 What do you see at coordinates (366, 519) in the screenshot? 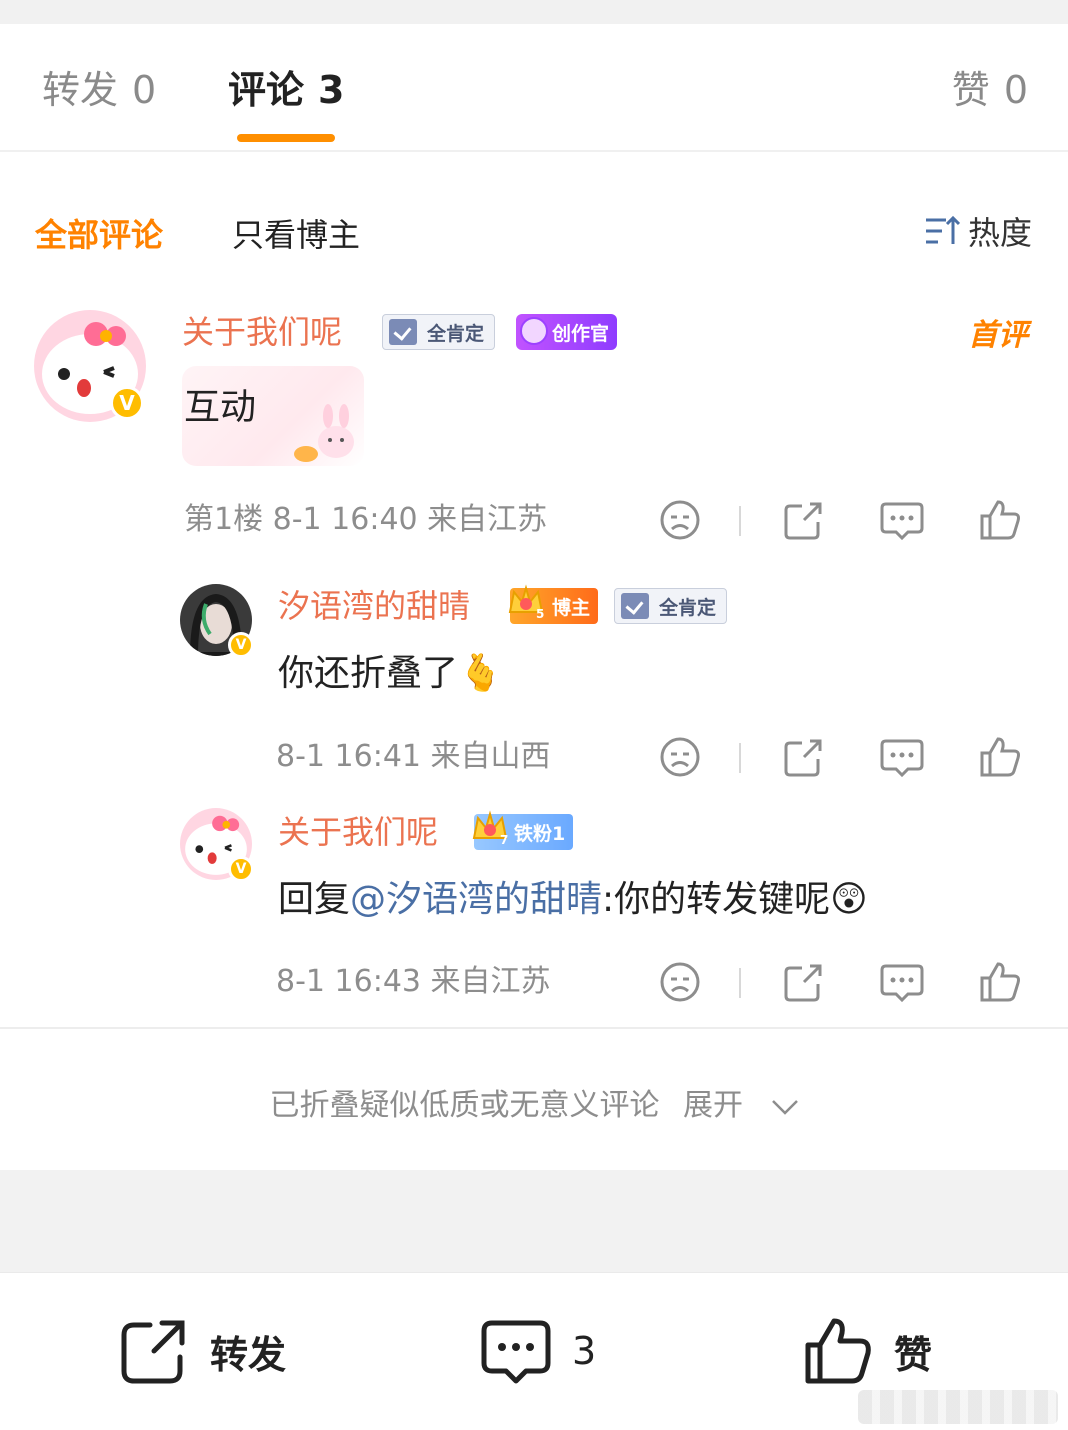
I see `comment-meta: 第1楼 8-1 16:40 来自江苏` at bounding box center [366, 519].